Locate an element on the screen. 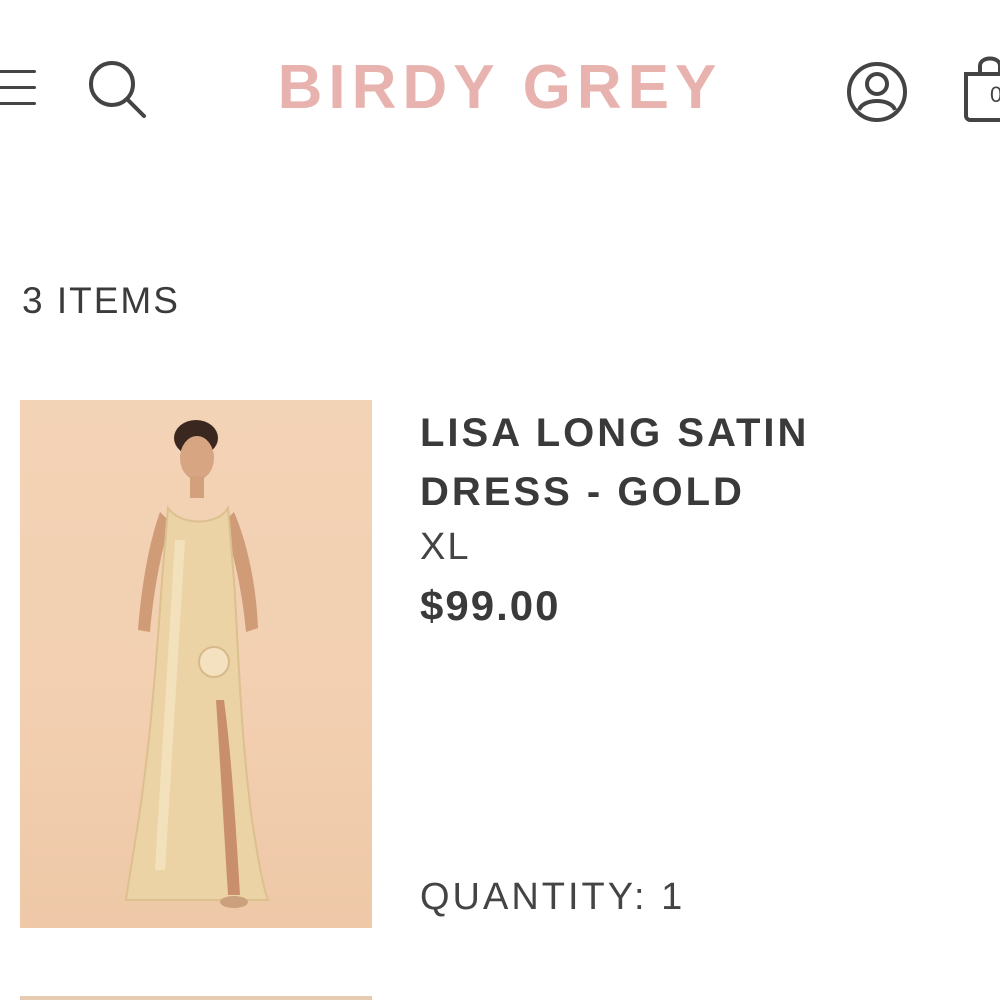 This screenshot has width=1000, height=1000. account-button is located at coordinates (877, 92).